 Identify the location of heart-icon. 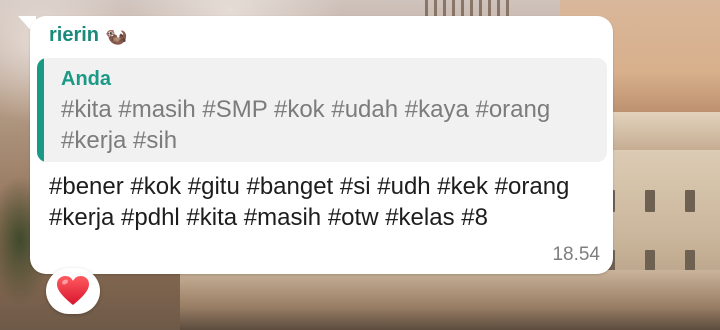
(73, 290).